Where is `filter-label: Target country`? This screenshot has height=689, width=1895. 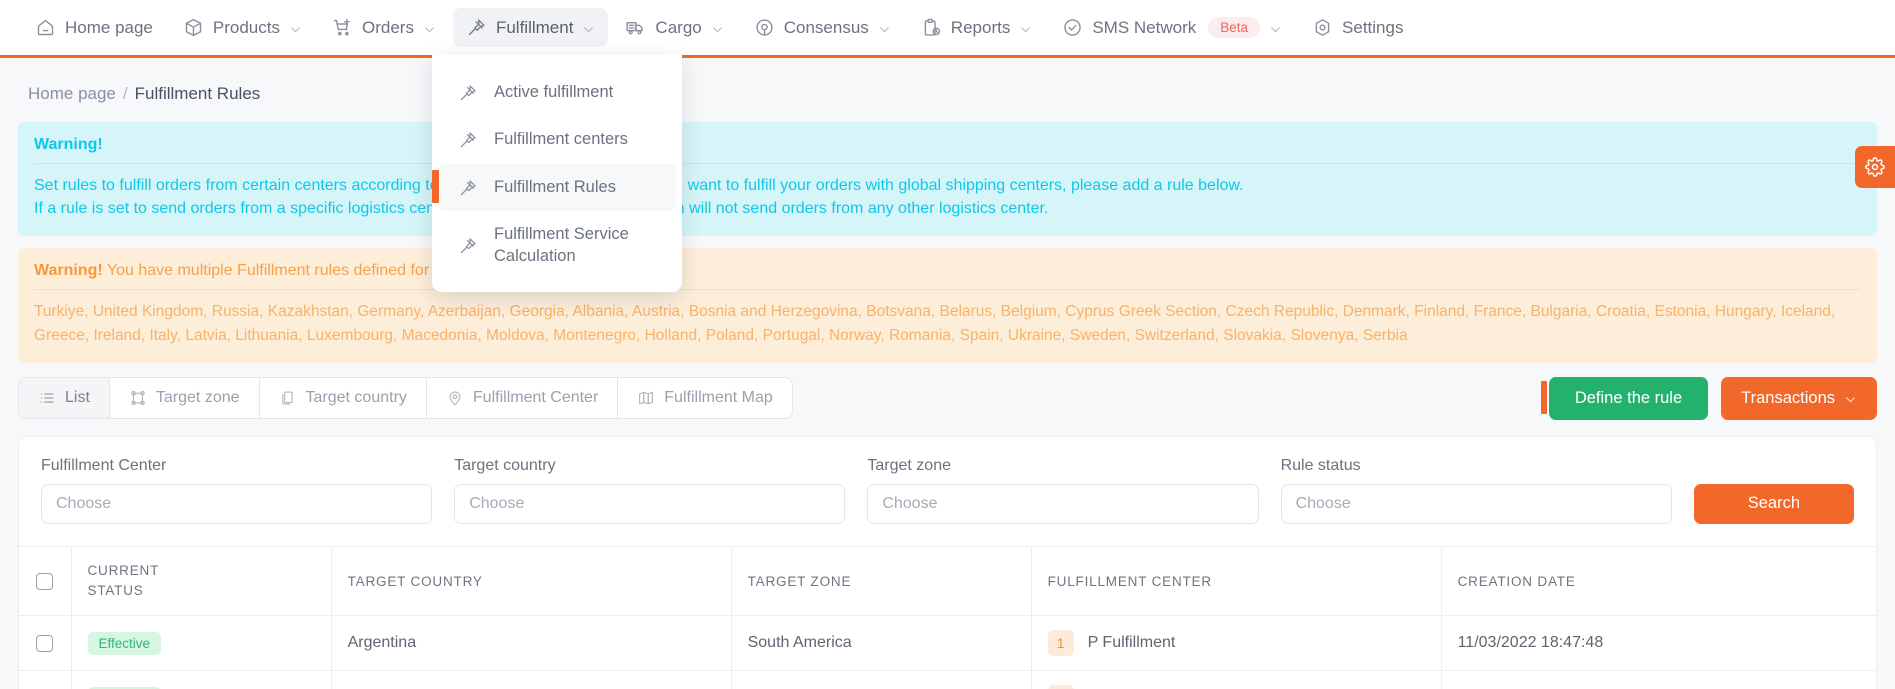 filter-label: Target country is located at coordinates (505, 465).